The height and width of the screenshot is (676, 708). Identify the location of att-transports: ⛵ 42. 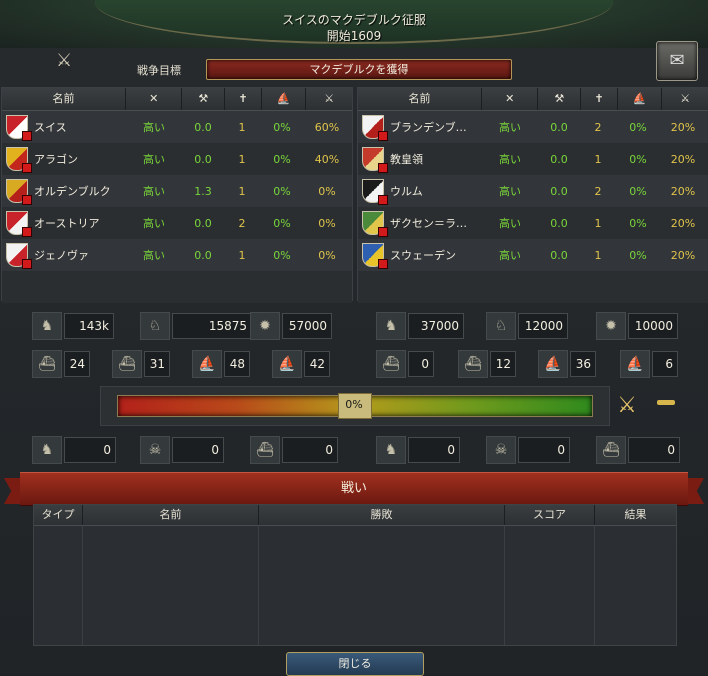
(301, 364).